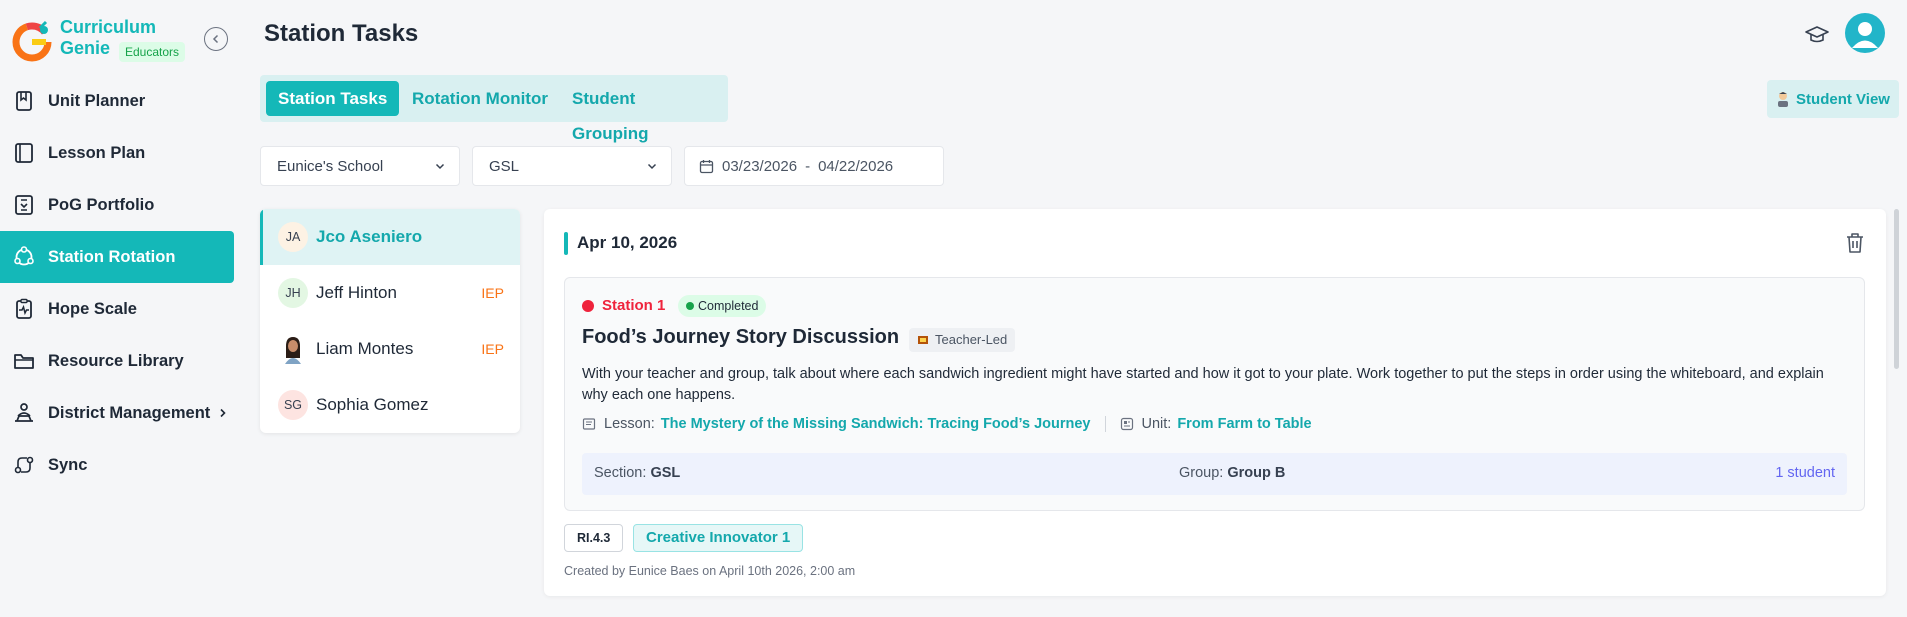  Describe the element at coordinates (566, 243) in the screenshot. I see `date-accent-bar` at that location.